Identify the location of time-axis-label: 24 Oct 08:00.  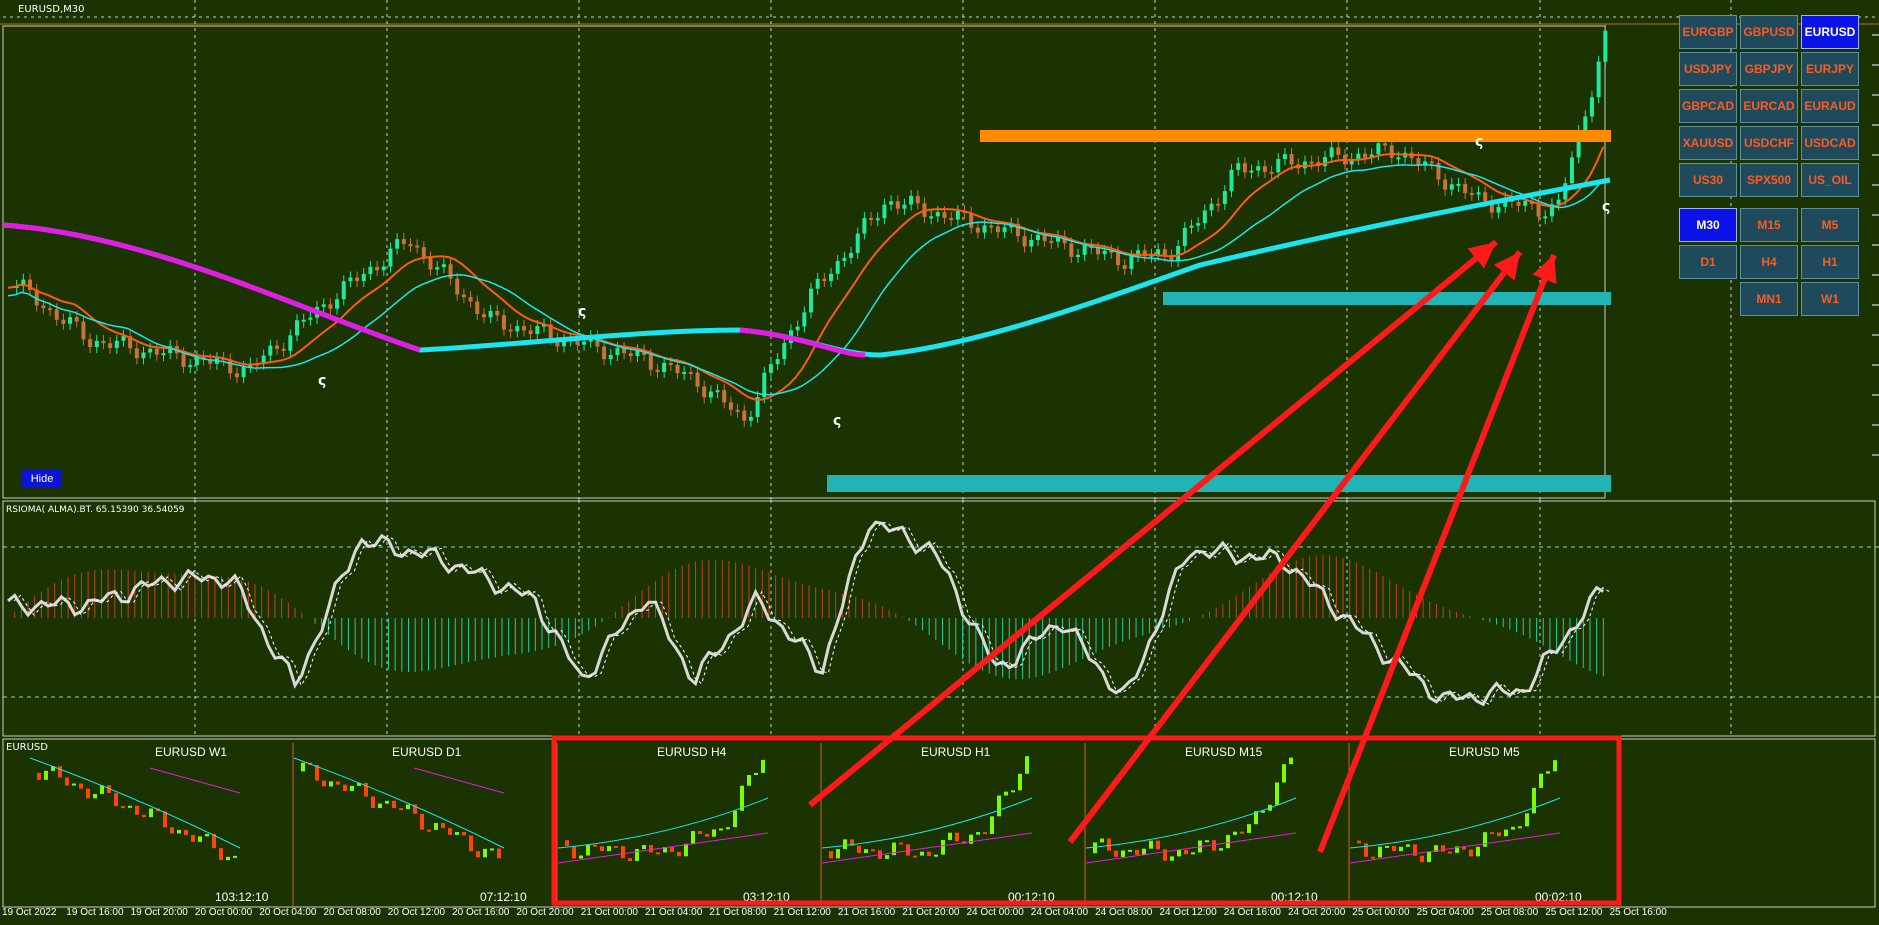
(1124, 912).